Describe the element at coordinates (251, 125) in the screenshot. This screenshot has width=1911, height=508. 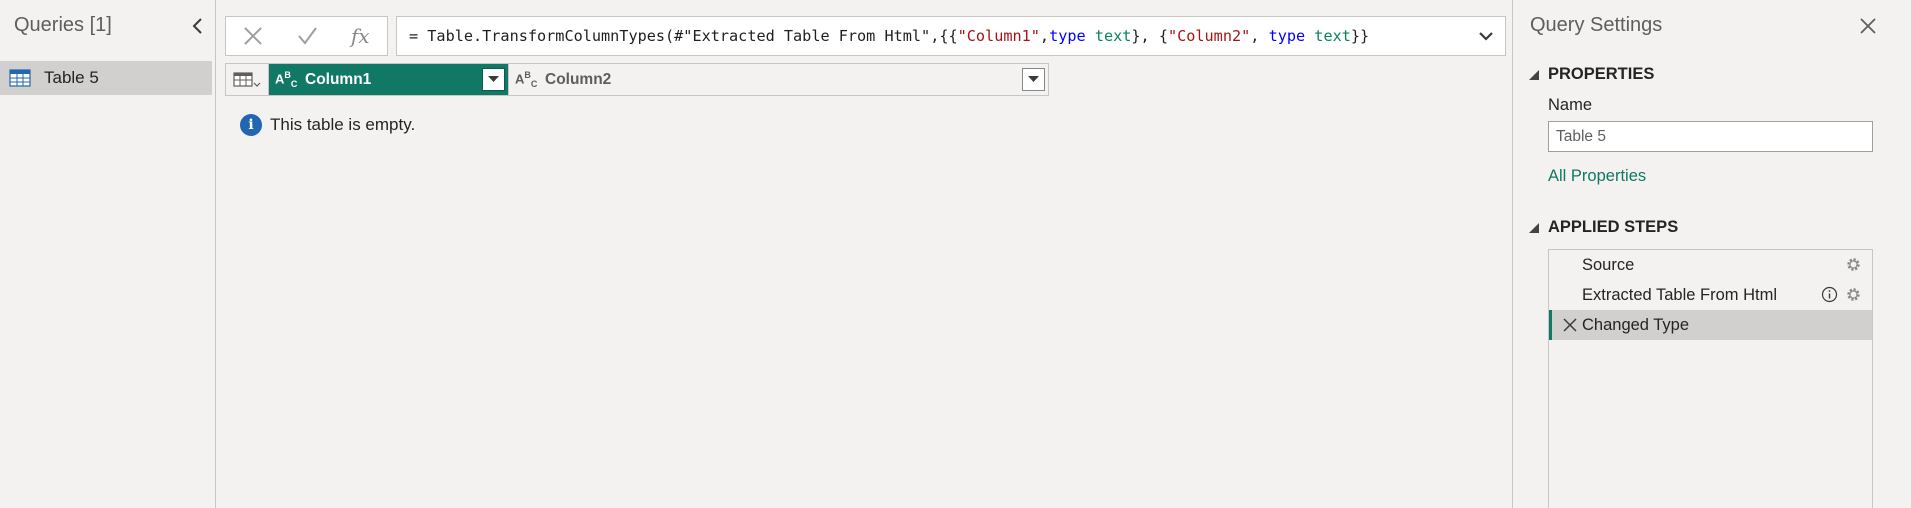
I see `info-icon: i` at that location.